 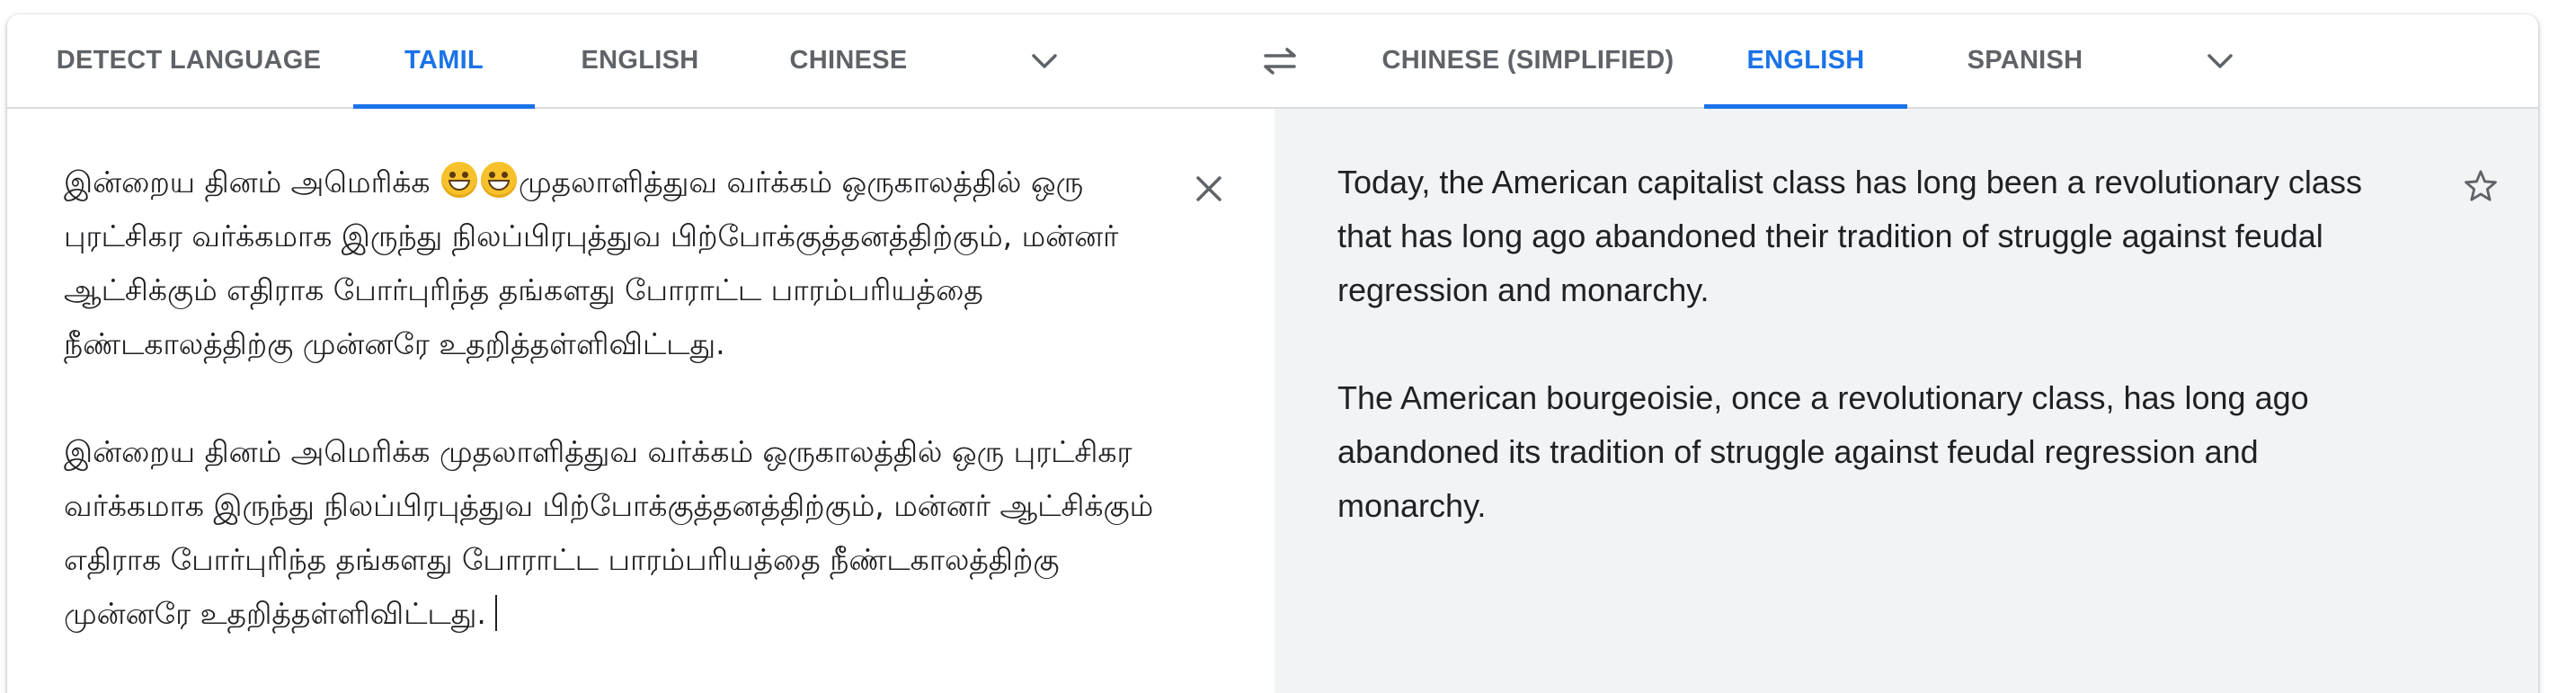 I want to click on swap-languages-icon, so click(x=1280, y=61).